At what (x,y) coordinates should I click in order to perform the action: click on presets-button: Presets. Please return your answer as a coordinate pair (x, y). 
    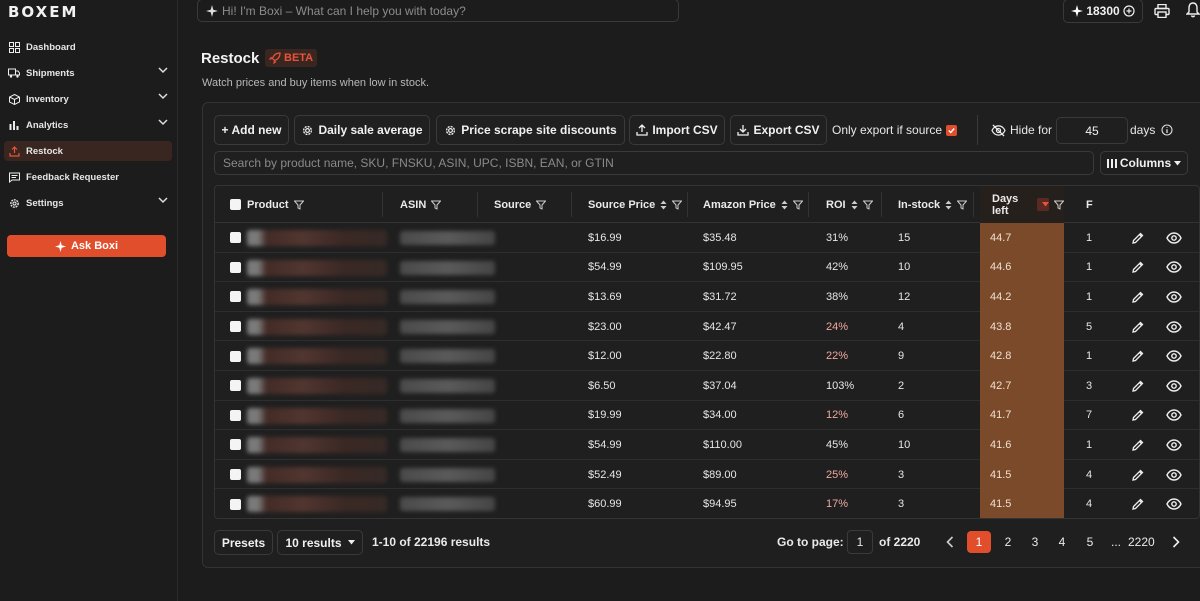
    Looking at the image, I should click on (243, 542).